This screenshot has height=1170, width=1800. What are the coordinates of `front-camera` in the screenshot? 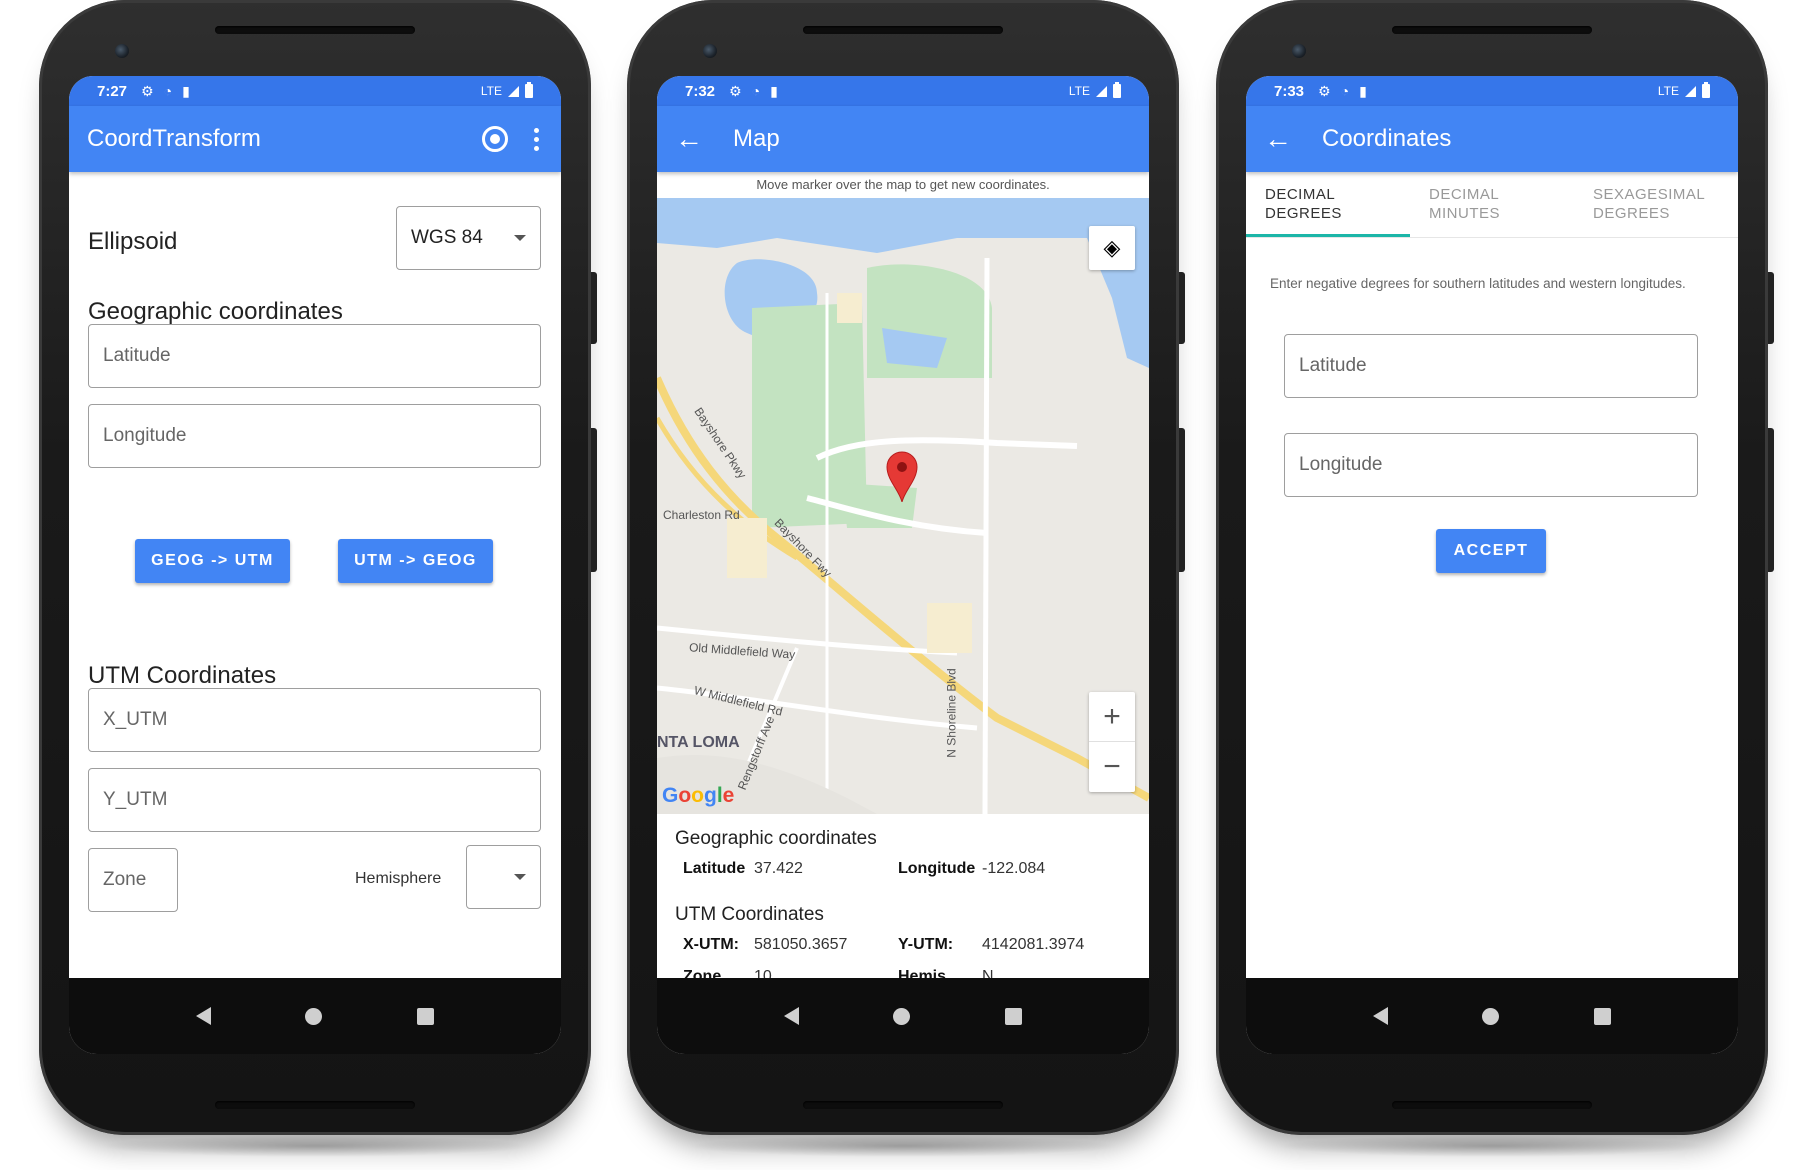 It's located at (1299, 51).